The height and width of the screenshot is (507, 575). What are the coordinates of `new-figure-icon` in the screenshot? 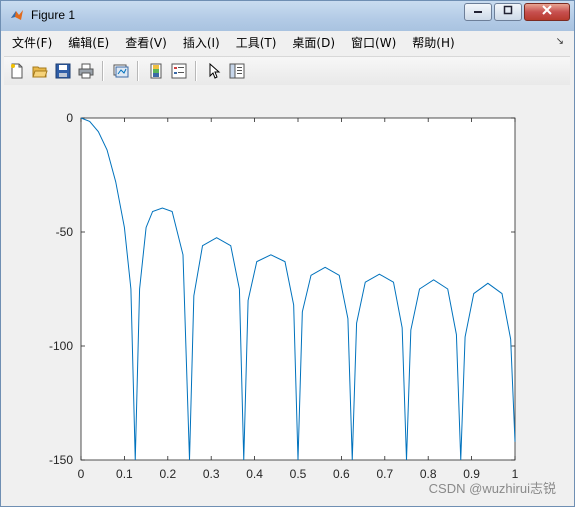 It's located at (17, 71).